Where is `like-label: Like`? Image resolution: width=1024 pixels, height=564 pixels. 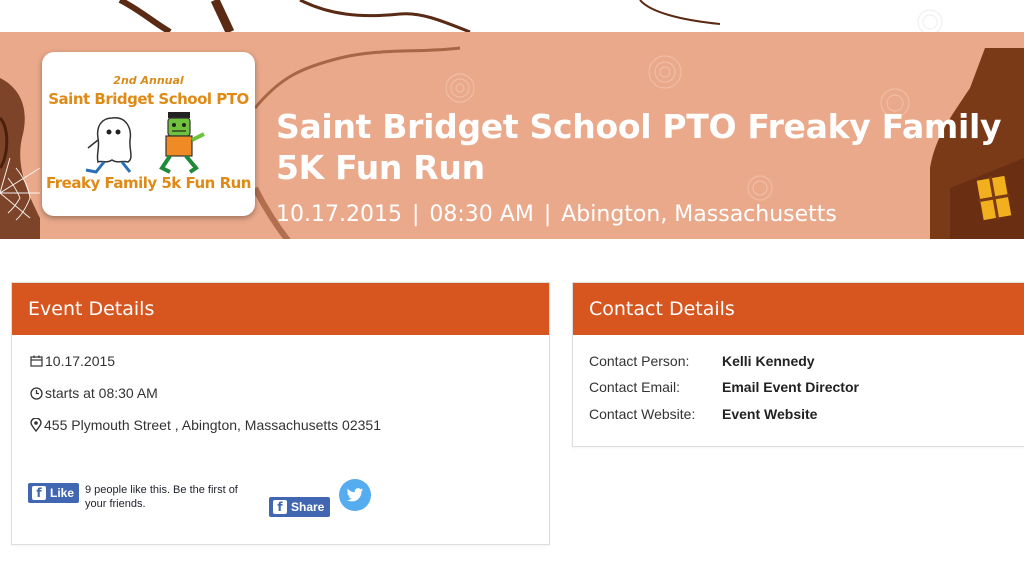
like-label: Like is located at coordinates (62, 493).